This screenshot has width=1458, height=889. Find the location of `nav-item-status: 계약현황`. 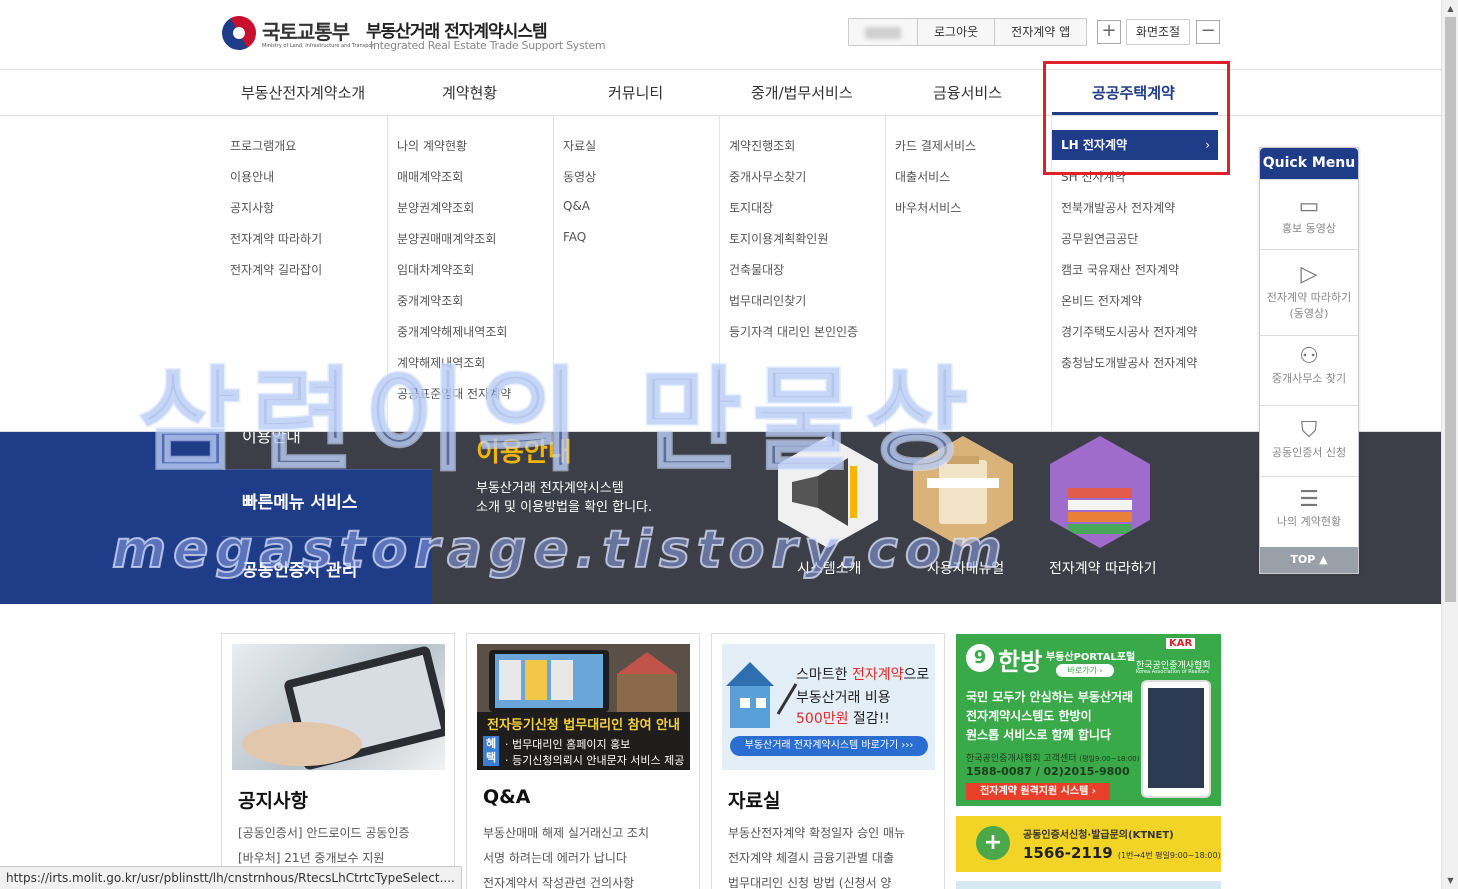

nav-item-status: 계약현황 is located at coordinates (469, 92).